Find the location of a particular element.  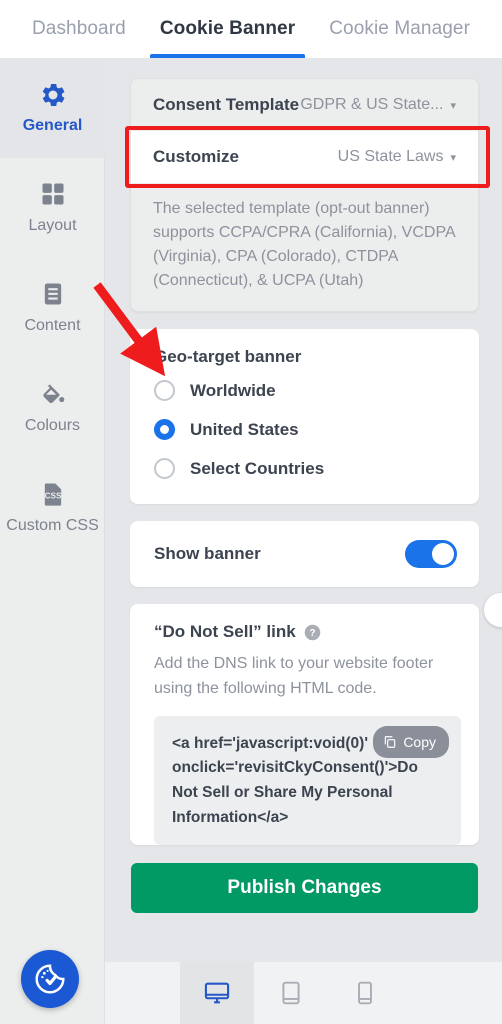

sidebar-item-custom-css: CSS Custom CSS is located at coordinates (52, 508).